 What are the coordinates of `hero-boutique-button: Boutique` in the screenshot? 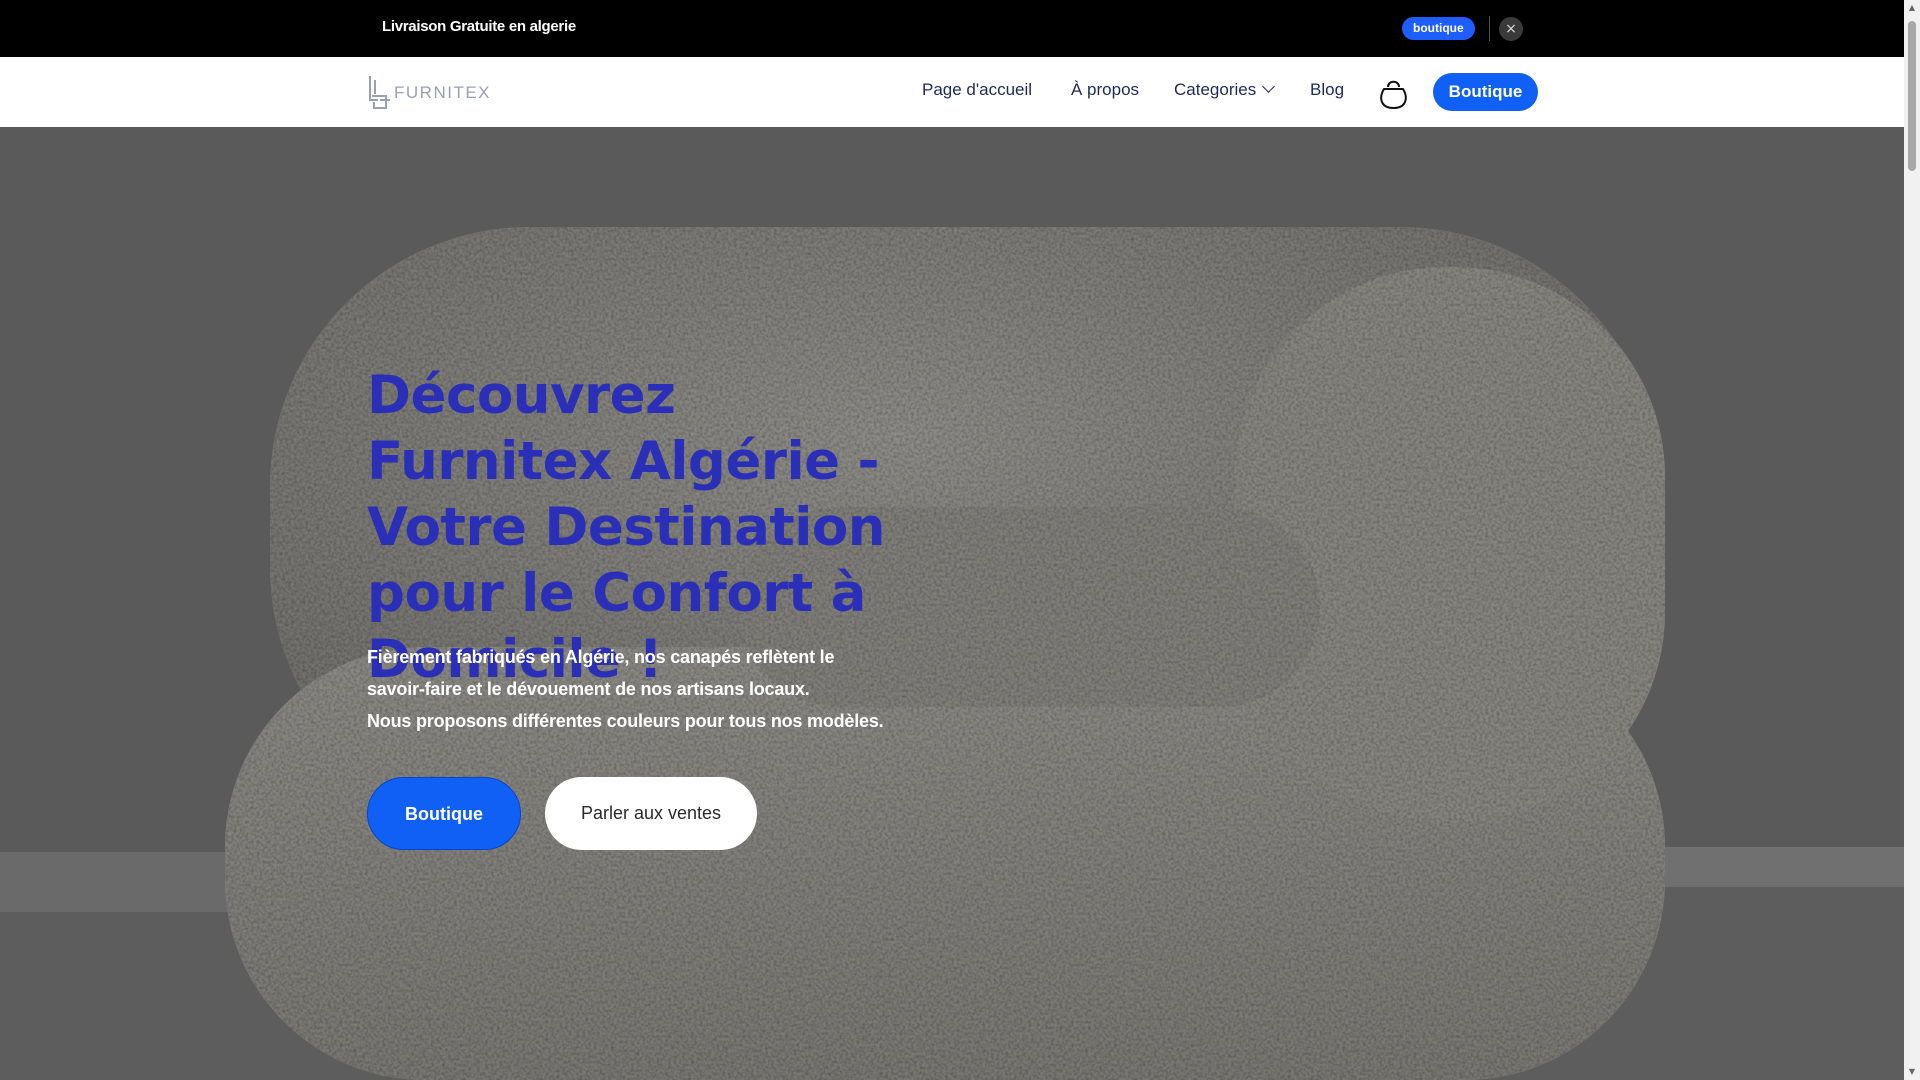 It's located at (444, 813).